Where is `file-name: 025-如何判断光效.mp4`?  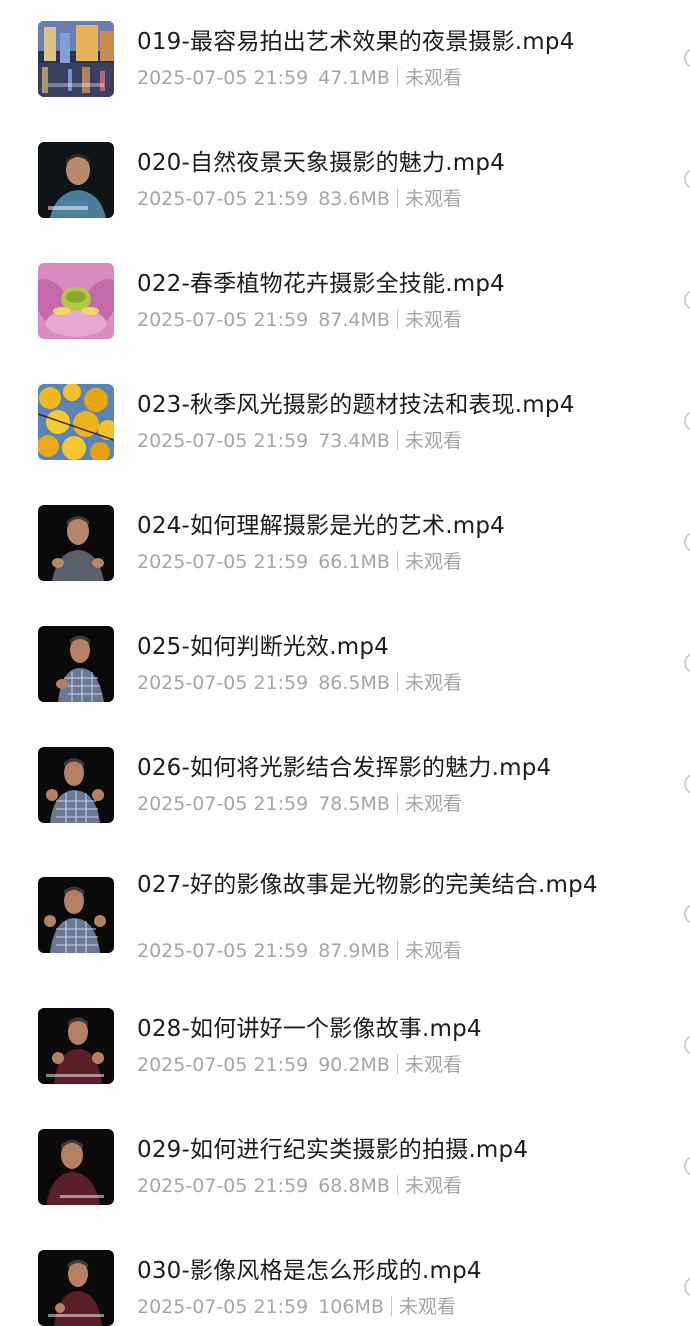
file-name: 025-如何判断光效.mp4 is located at coordinates (263, 647).